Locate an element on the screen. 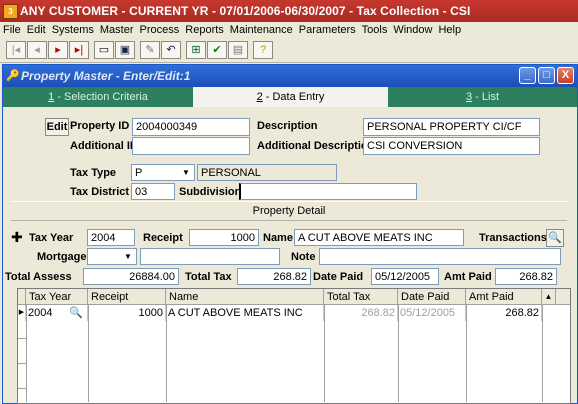 Image resolution: width=578 pixels, height=404 pixels. save-icon: ▣ is located at coordinates (125, 50).